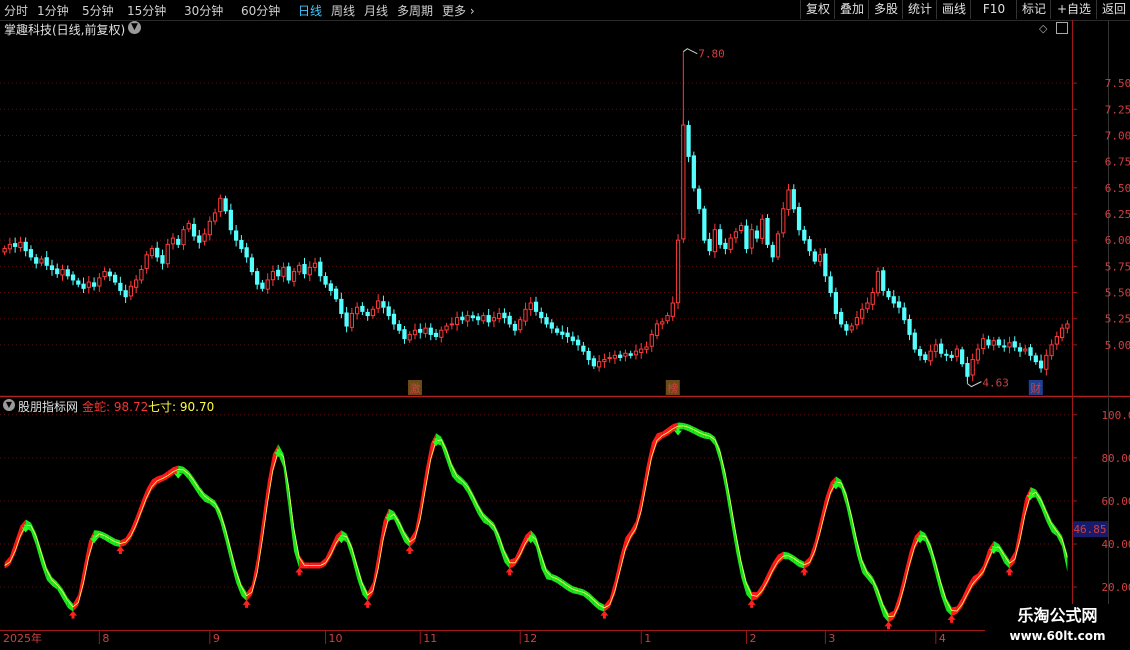  Describe the element at coordinates (181, 407) in the screenshot. I see `indicator-value-2: 七寸: 90.70` at that location.